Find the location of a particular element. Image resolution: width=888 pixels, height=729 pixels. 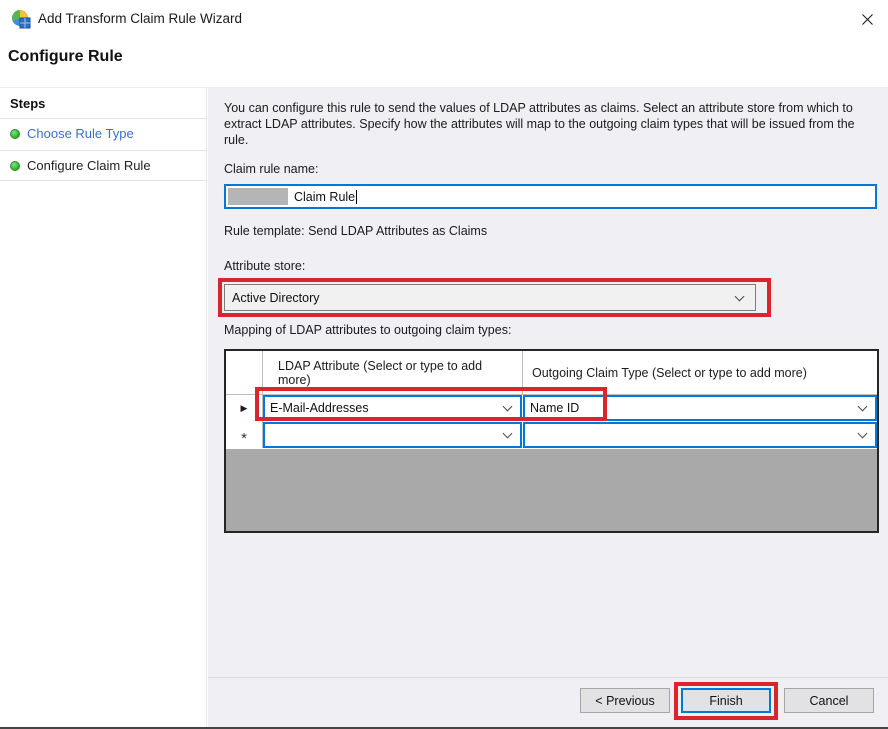

sidebar-item-configure-claim-rule: Configure Claim Rule is located at coordinates (103, 166).